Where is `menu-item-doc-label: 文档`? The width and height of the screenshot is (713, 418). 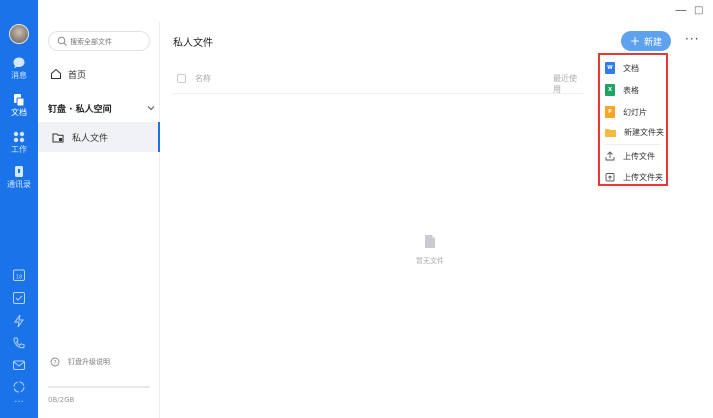
menu-item-doc-label: 文档 is located at coordinates (631, 68).